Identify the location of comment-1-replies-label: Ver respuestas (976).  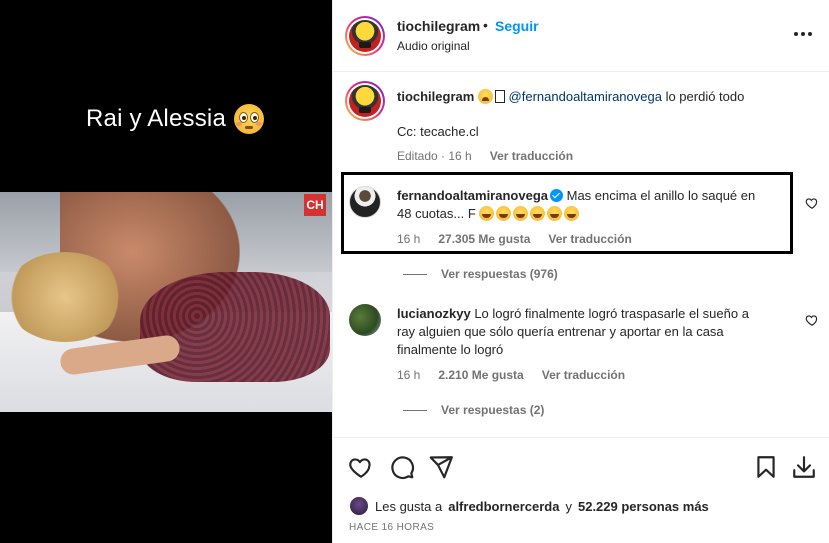
(499, 274).